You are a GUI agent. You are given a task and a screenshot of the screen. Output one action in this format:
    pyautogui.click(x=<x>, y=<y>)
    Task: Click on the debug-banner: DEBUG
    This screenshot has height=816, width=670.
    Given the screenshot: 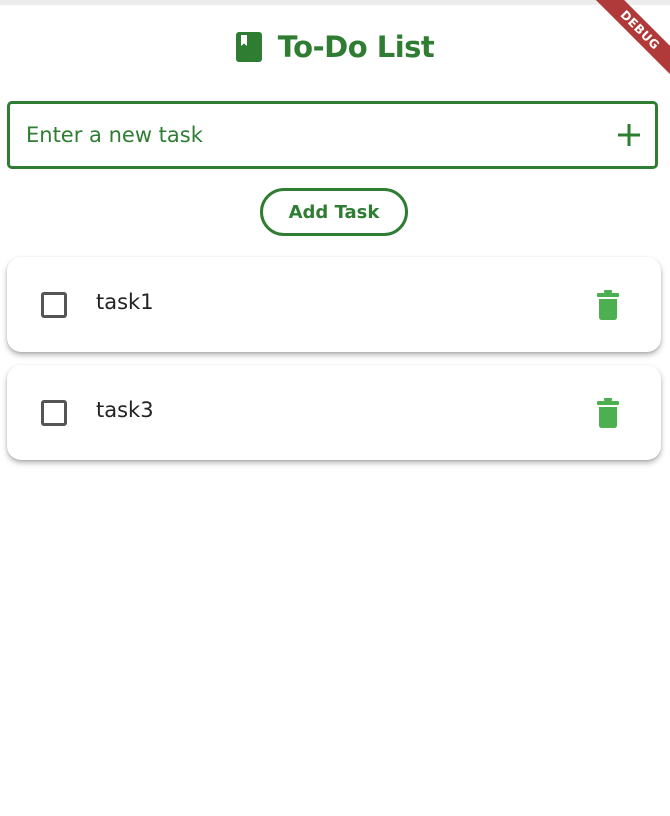 What is the action you would take?
    pyautogui.click(x=615, y=55)
    